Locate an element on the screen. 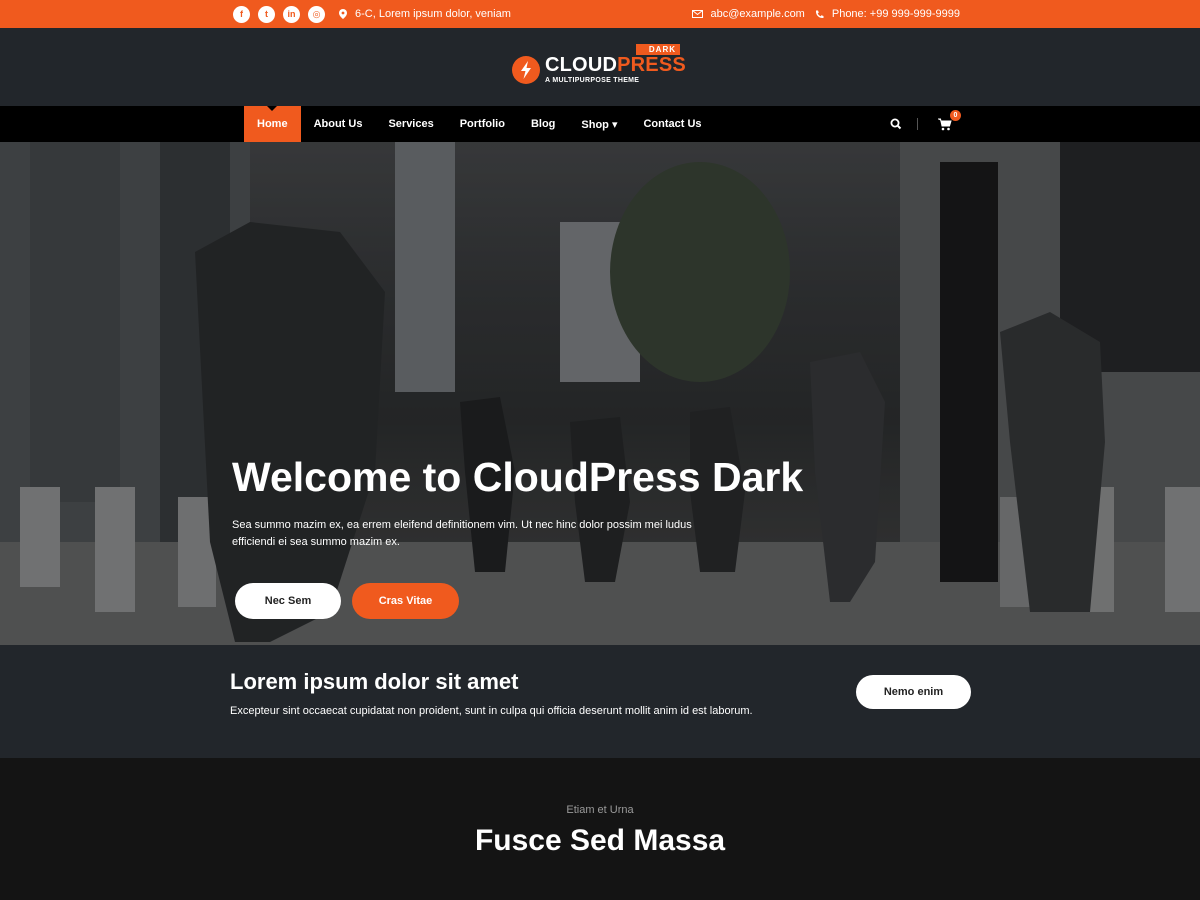  phone-text: Phone: +99 999-999-9999 is located at coordinates (895, 14).